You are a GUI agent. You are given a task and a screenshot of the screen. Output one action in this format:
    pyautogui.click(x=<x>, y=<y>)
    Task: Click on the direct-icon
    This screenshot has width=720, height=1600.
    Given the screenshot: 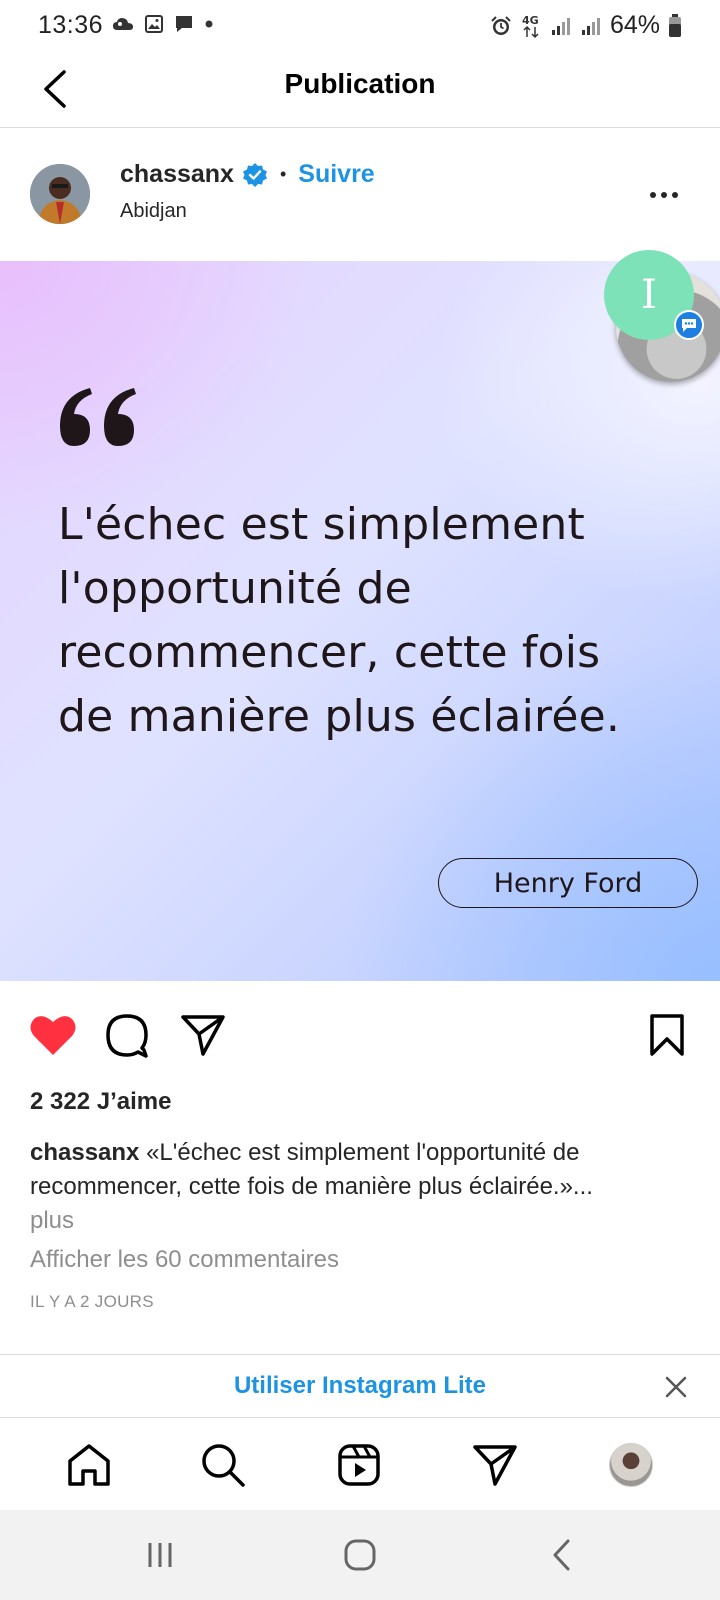 What is the action you would take?
    pyautogui.click(x=495, y=1465)
    